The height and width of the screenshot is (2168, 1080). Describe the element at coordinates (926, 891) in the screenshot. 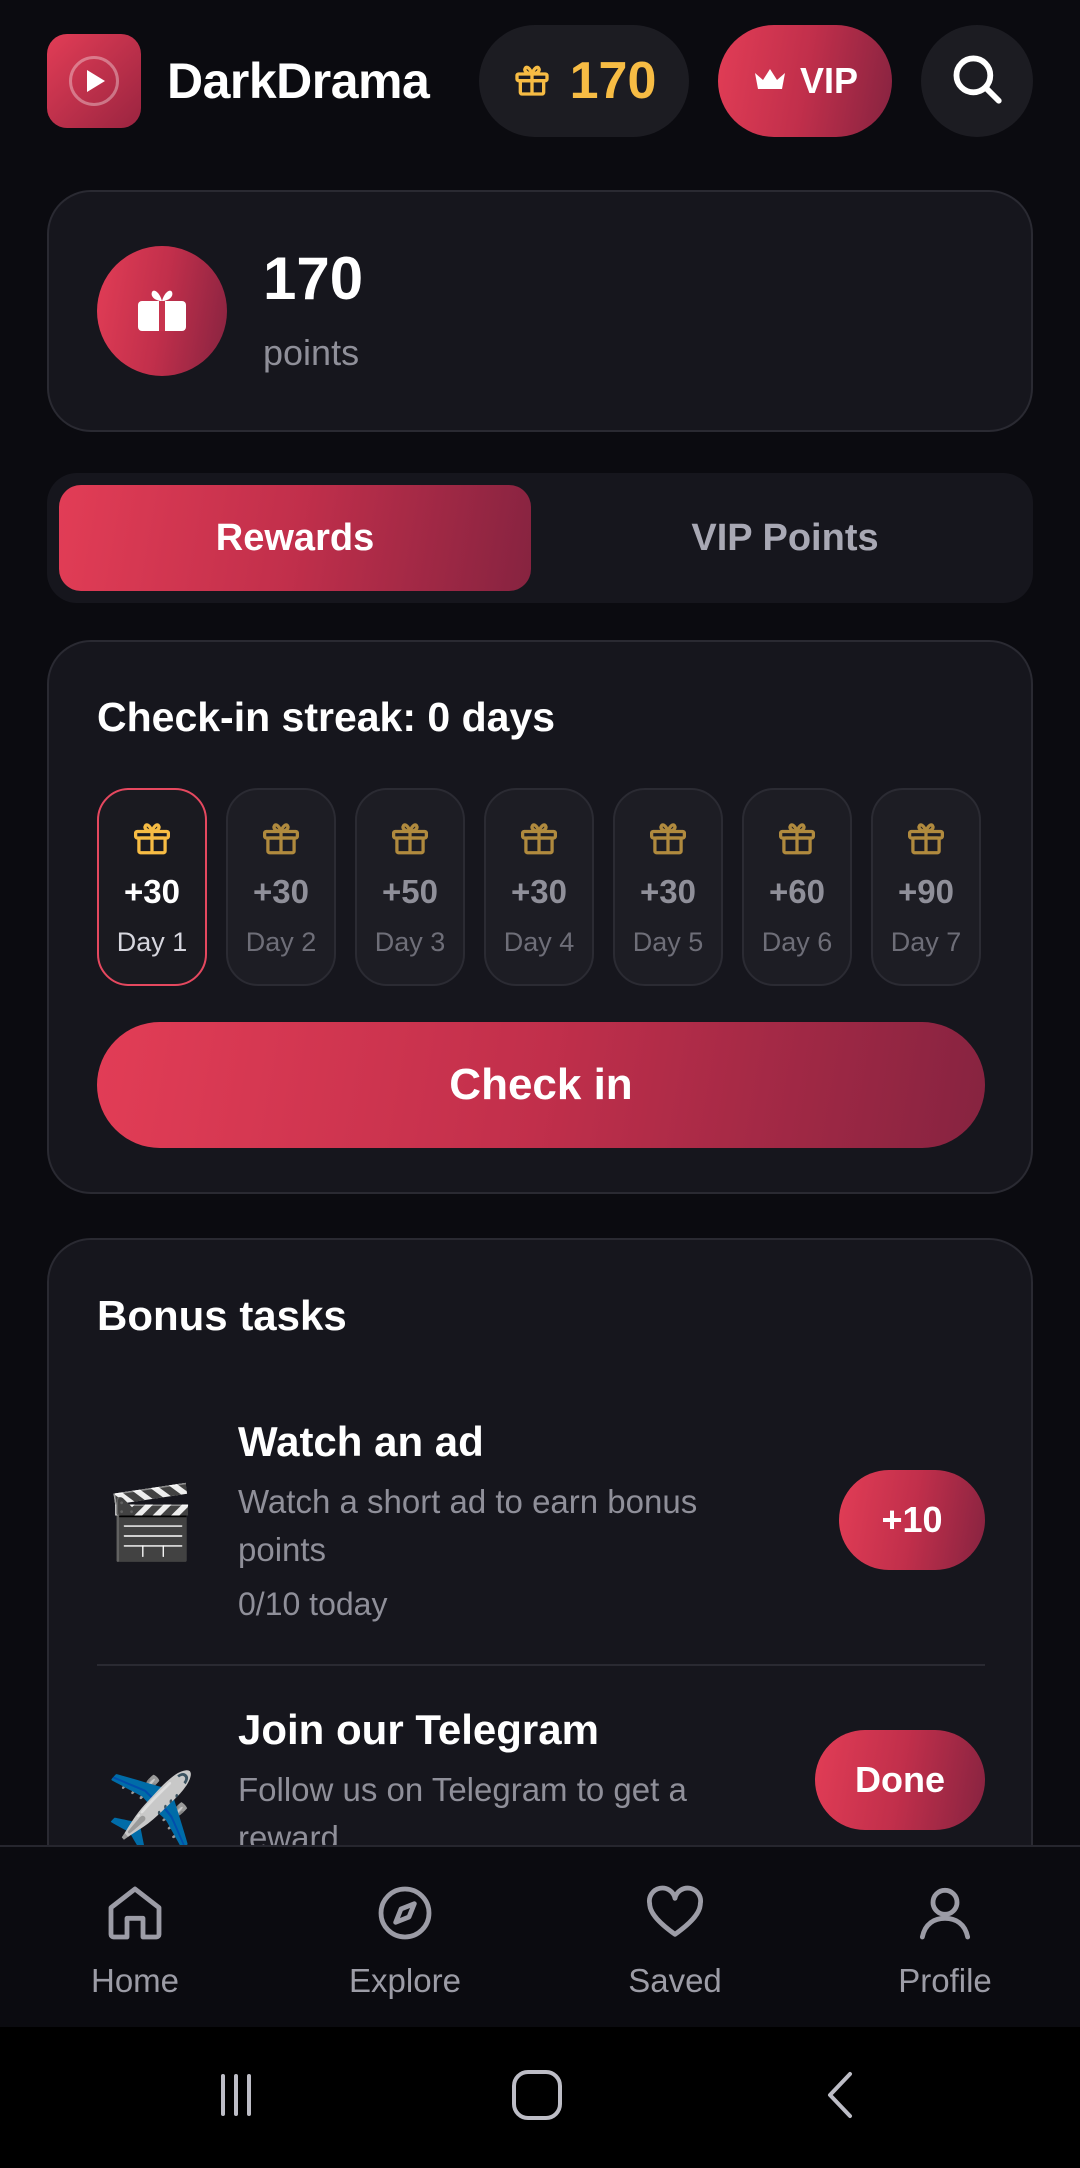

I see `checkin-day-amount: +90` at that location.